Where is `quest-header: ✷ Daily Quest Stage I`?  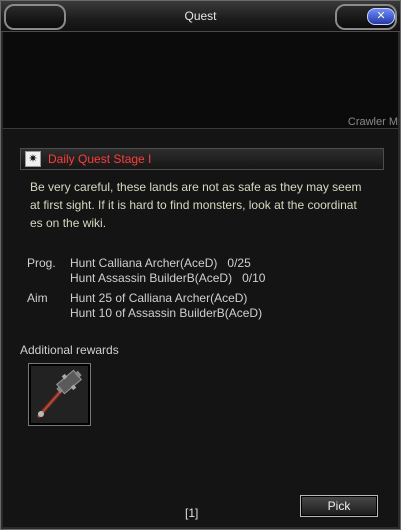
quest-header: ✷ Daily Quest Stage I is located at coordinates (202, 159).